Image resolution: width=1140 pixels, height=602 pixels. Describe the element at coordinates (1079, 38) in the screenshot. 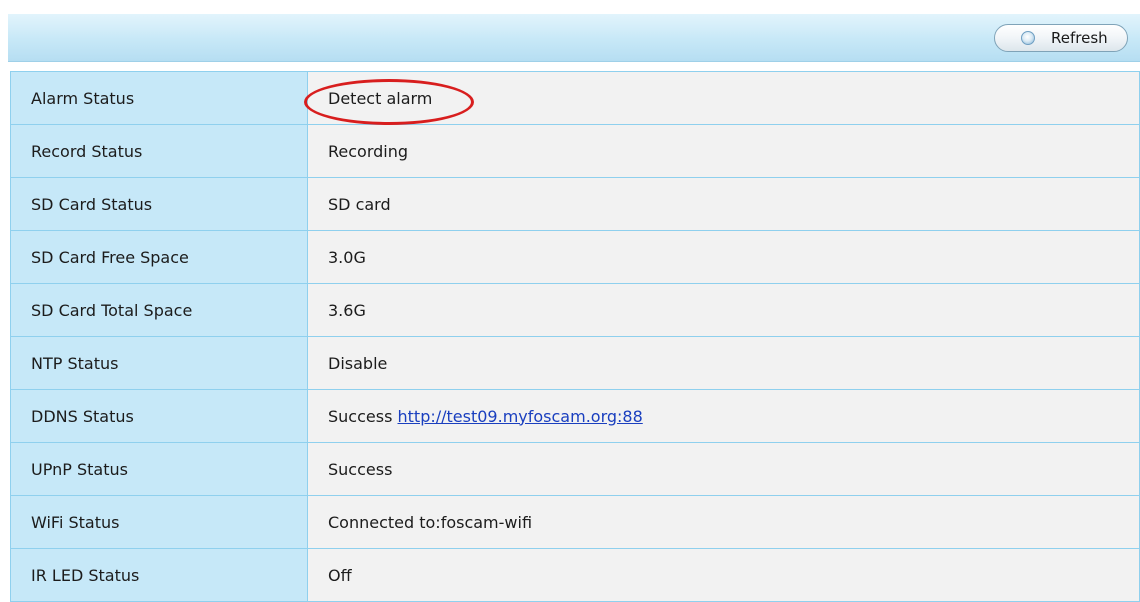

I see `refresh-button-label: Refresh` at that location.